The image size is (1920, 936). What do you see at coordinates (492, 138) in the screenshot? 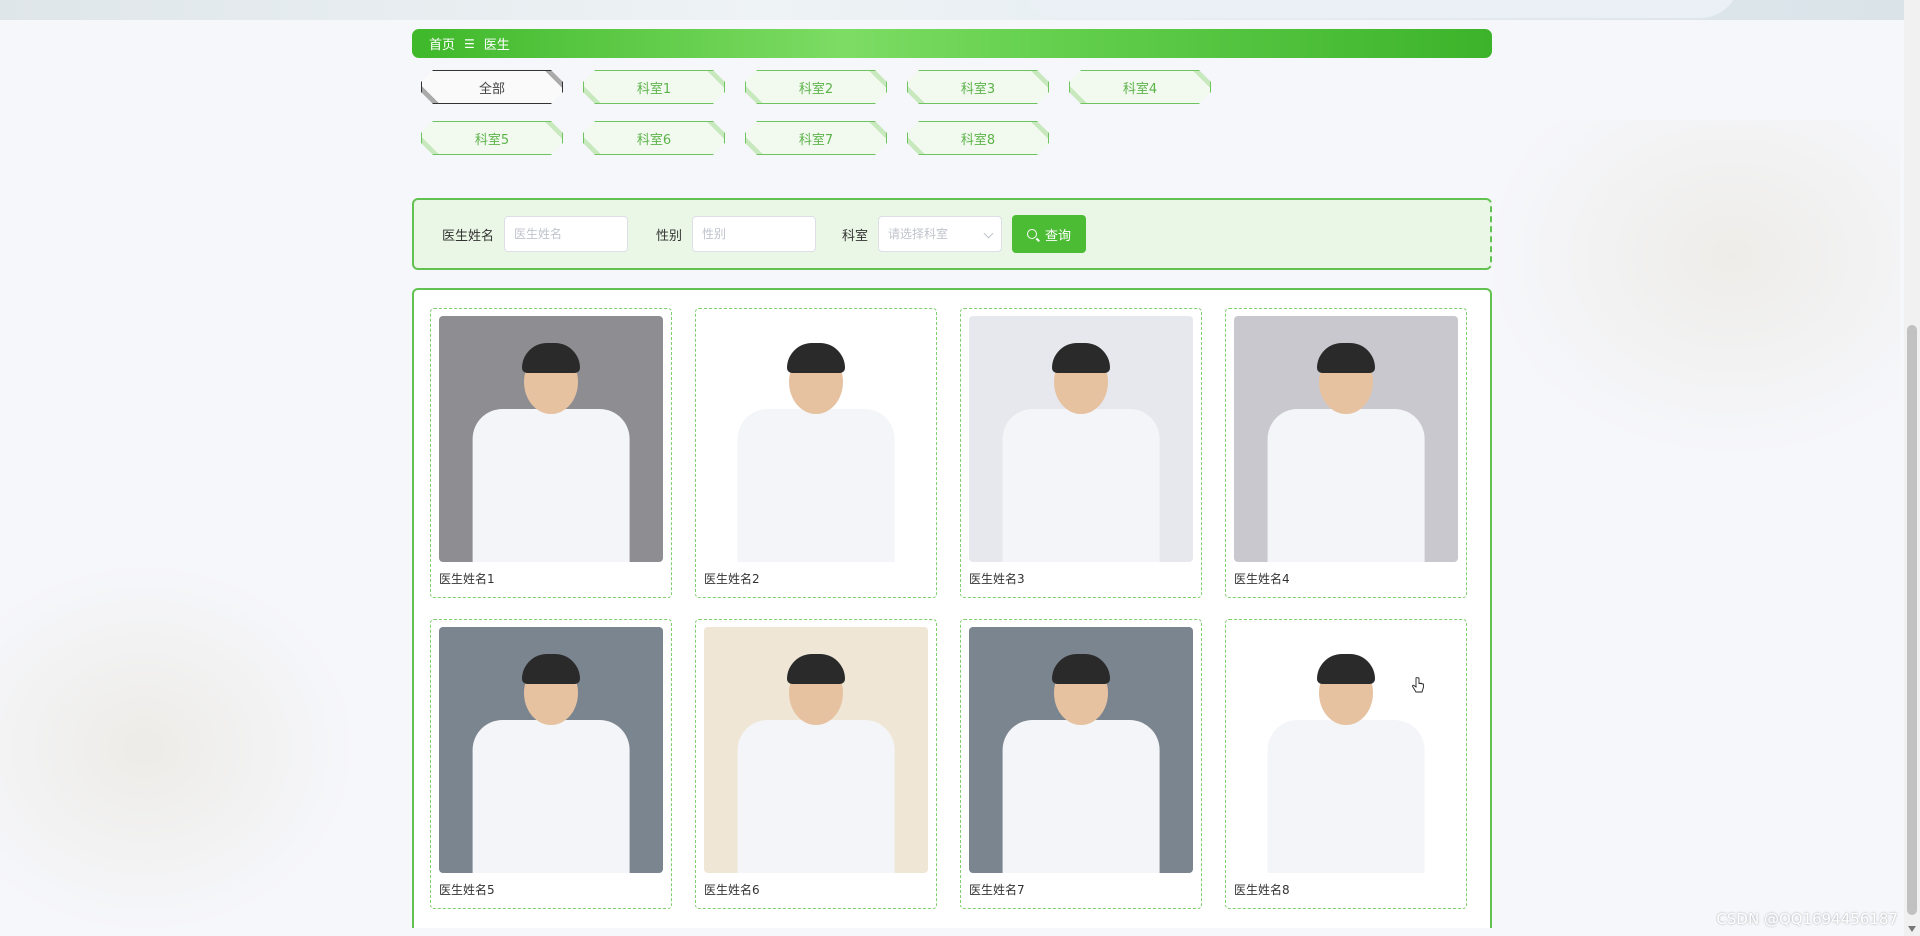
I see `tab-dept-5: 科室5` at bounding box center [492, 138].